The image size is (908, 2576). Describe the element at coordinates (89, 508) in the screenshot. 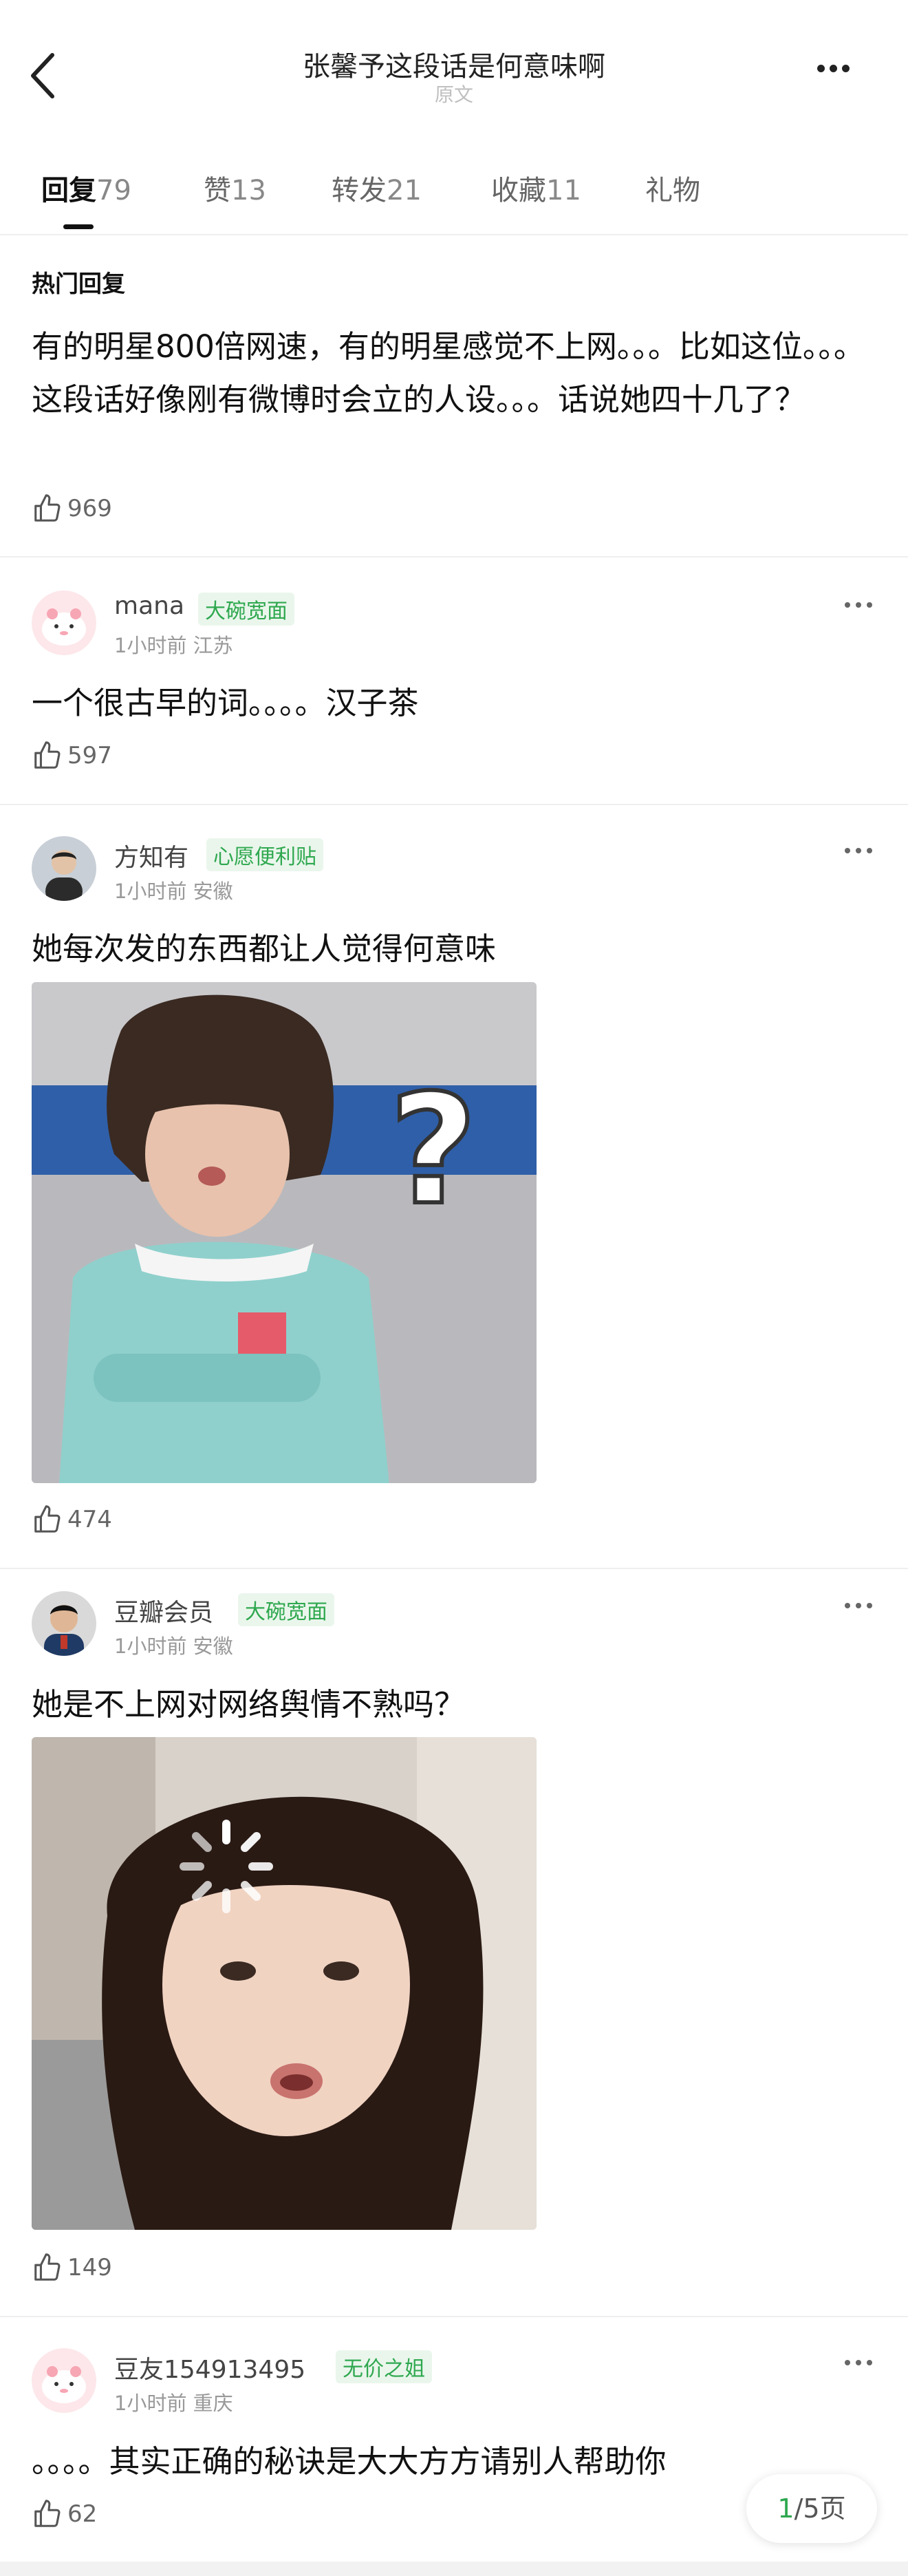

I see `like-count: 969` at that location.